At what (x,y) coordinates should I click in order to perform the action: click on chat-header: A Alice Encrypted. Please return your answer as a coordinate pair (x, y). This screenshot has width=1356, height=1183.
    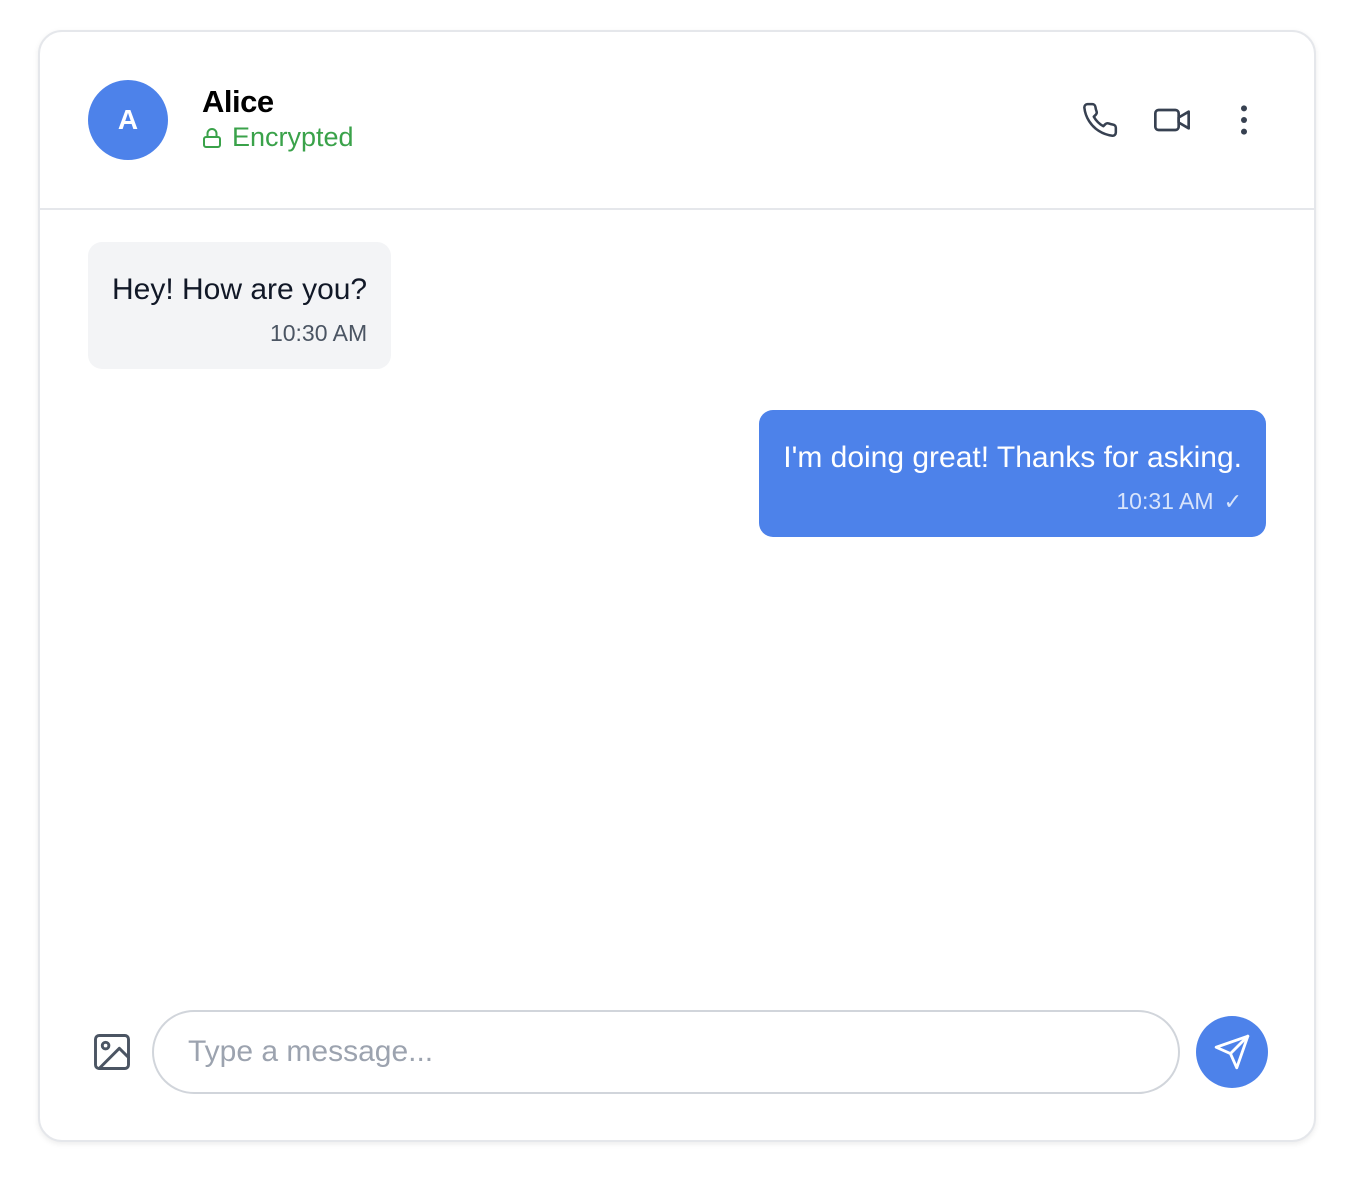
    Looking at the image, I should click on (677, 121).